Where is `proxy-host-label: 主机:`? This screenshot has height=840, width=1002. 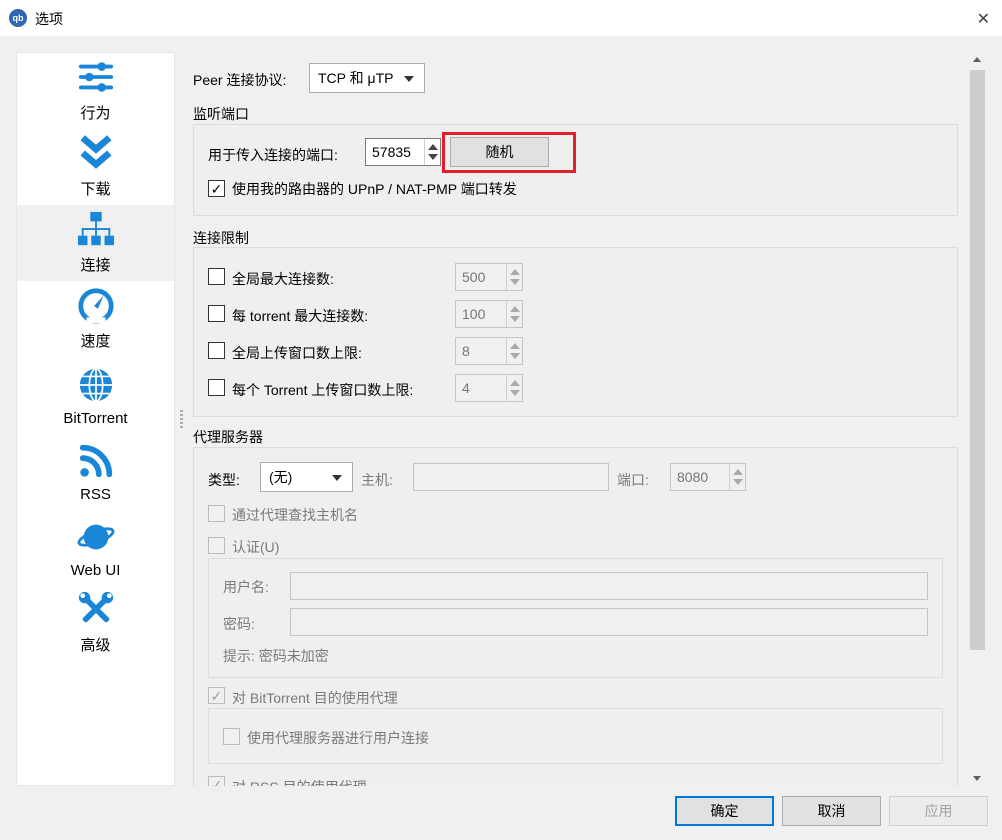
proxy-host-label: 主机: is located at coordinates (377, 480).